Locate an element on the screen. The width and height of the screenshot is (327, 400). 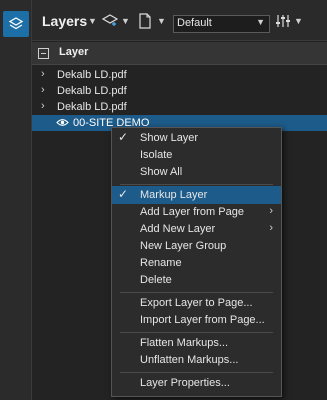
collapse-all-icon is located at coordinates (43, 53).